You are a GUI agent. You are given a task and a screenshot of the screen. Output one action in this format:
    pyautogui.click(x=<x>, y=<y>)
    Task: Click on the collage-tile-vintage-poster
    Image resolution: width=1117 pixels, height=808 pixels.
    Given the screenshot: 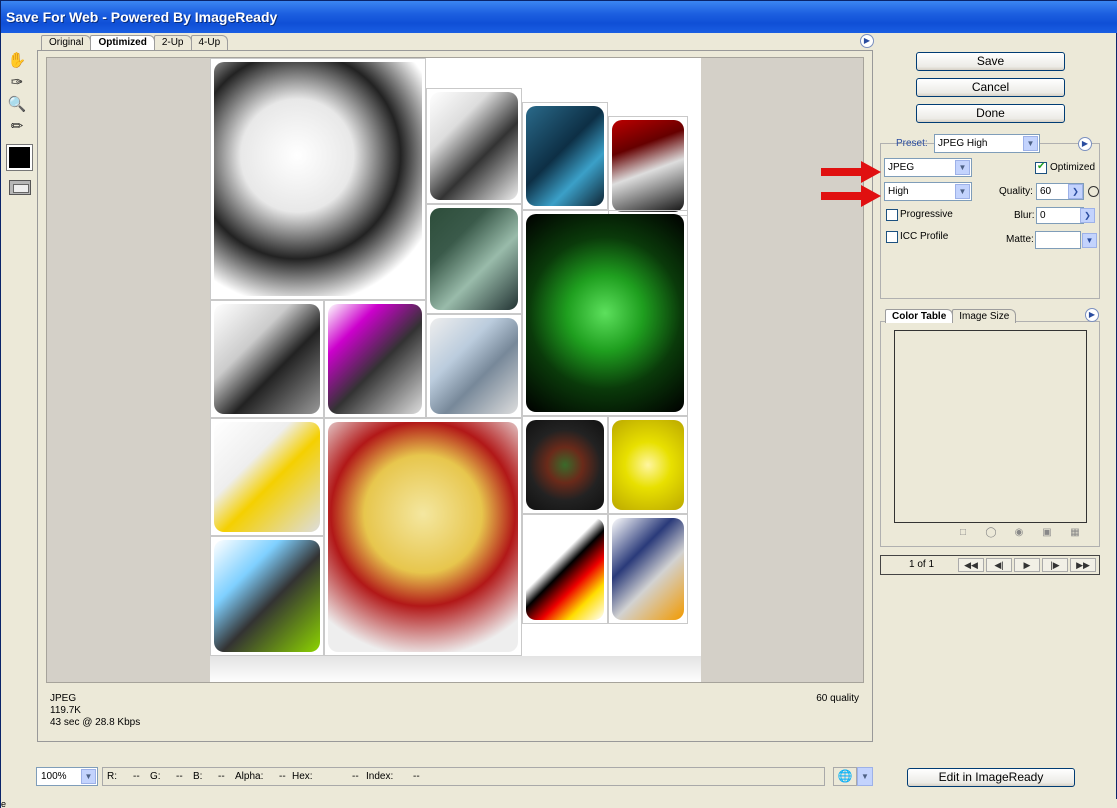 What is the action you would take?
    pyautogui.click(x=423, y=537)
    